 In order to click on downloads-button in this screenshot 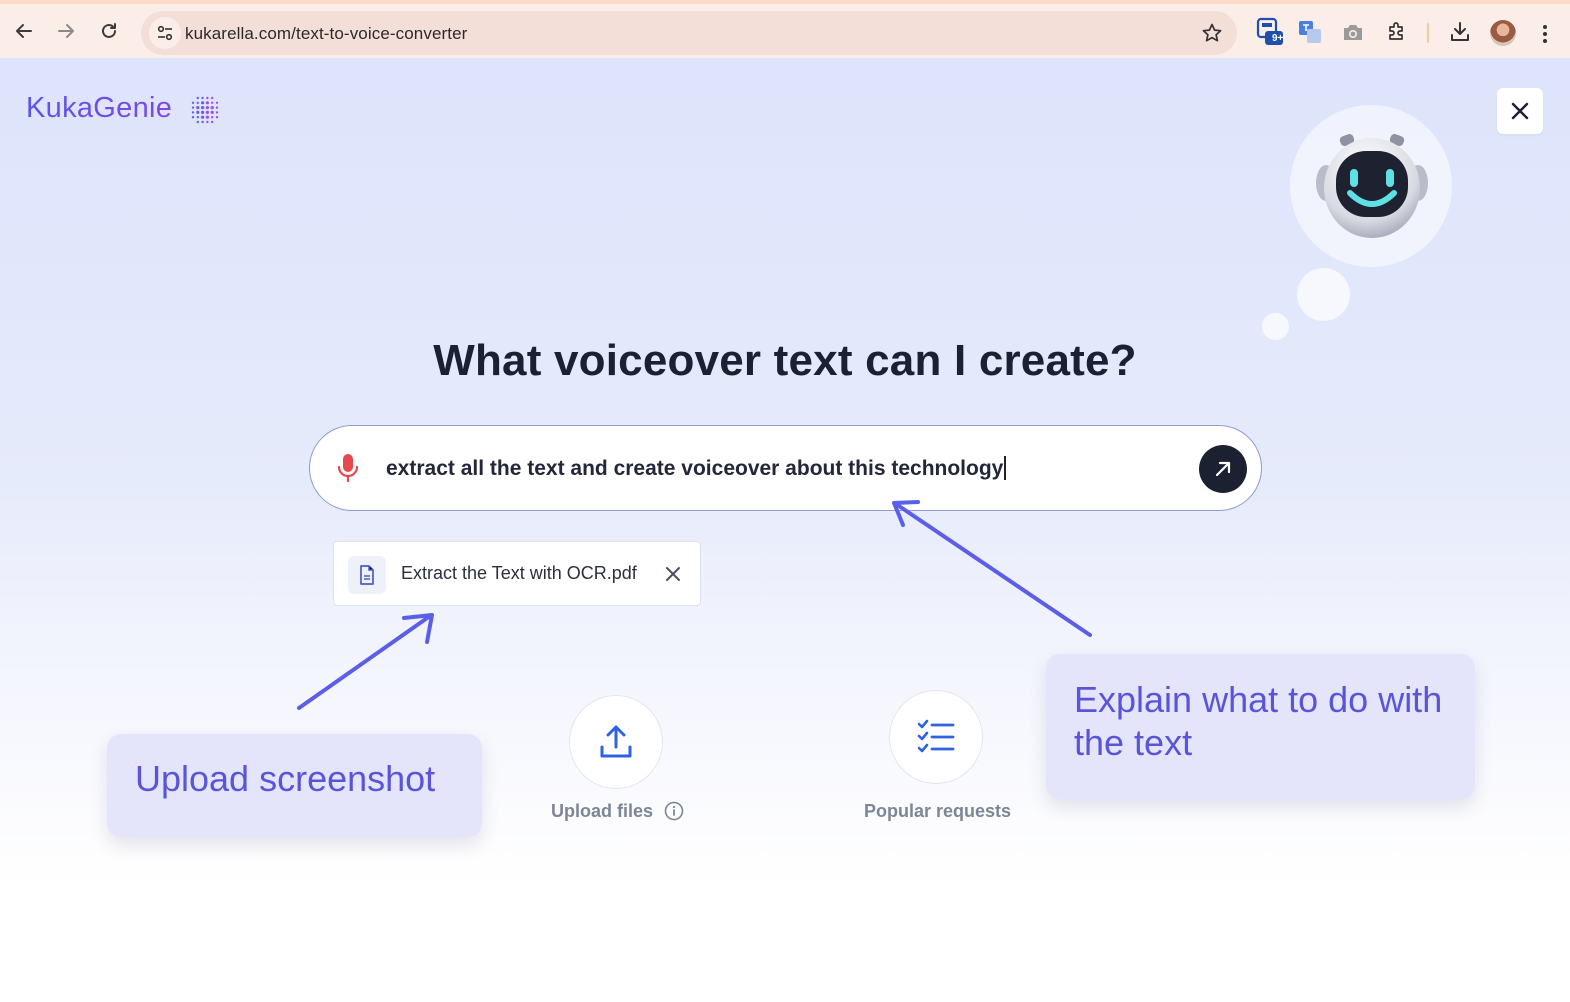, I will do `click(1460, 32)`.